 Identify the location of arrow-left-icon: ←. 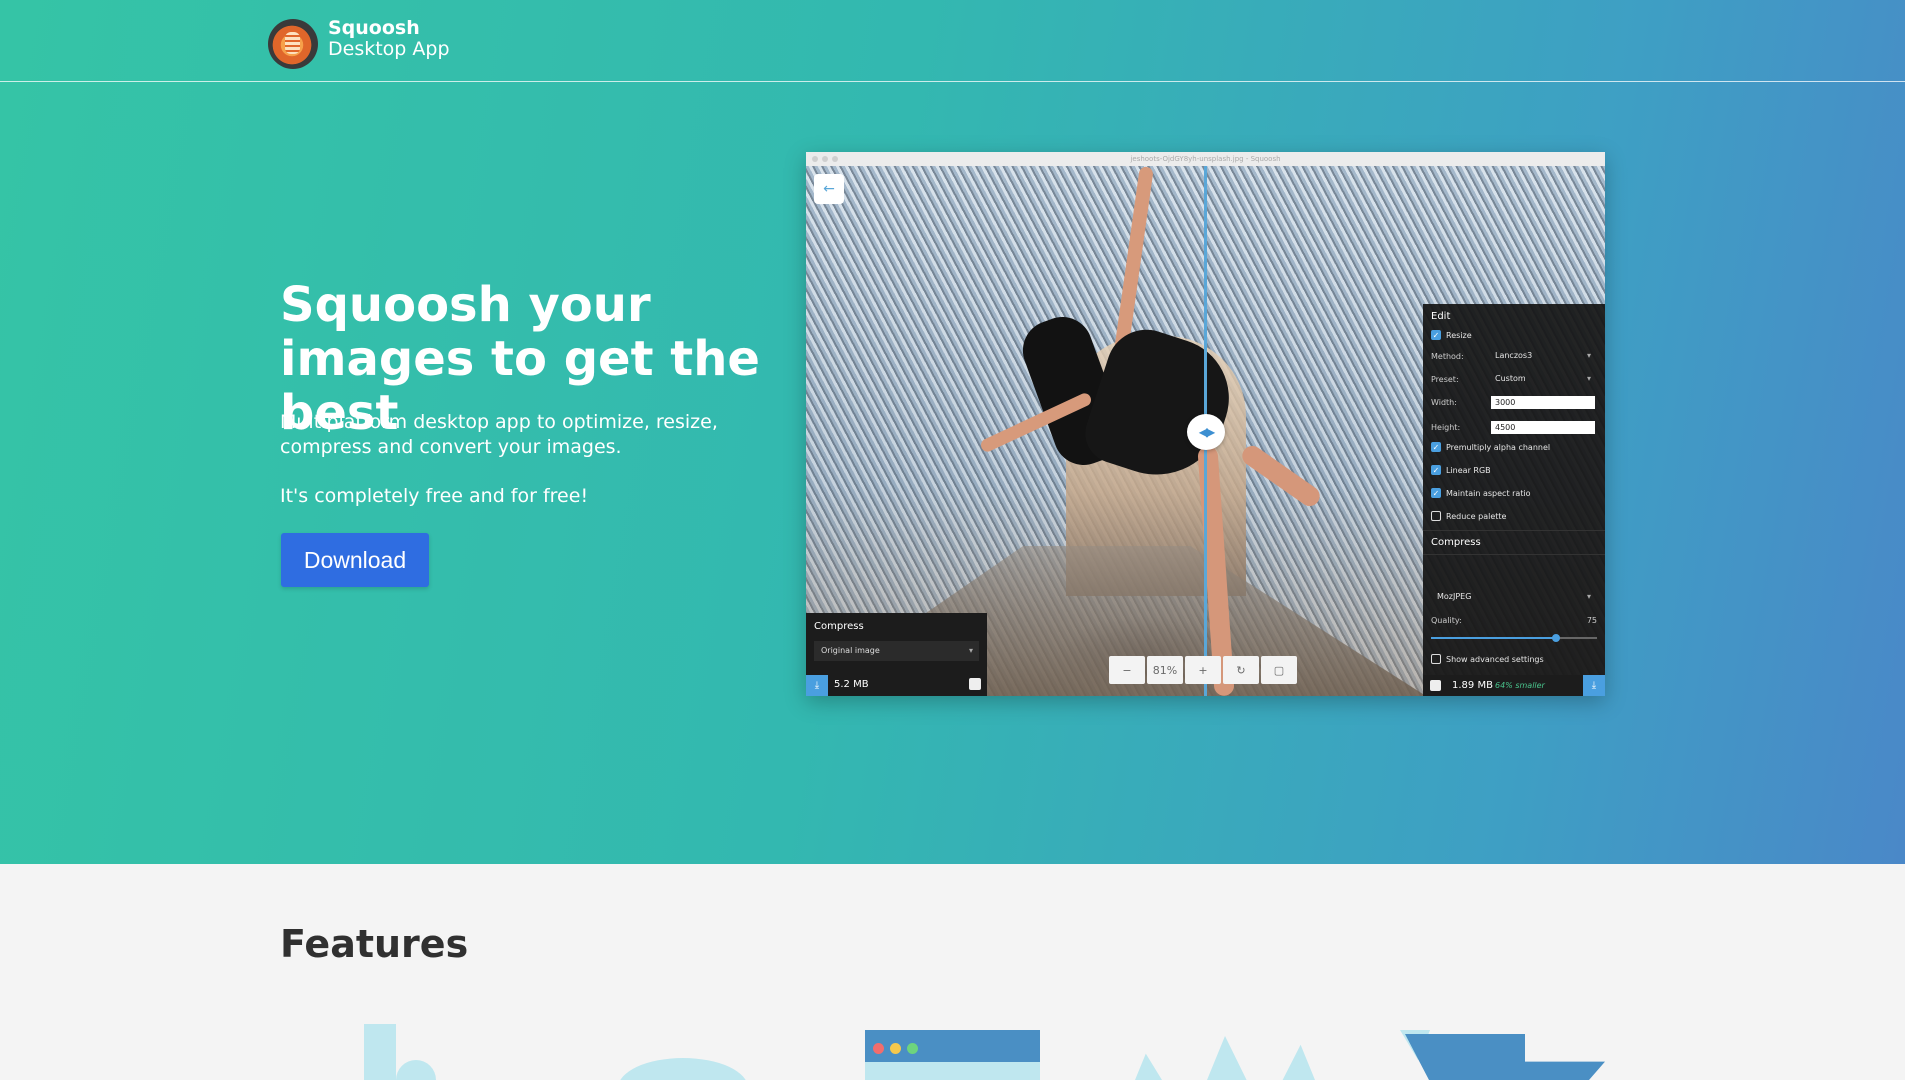
(829, 189).